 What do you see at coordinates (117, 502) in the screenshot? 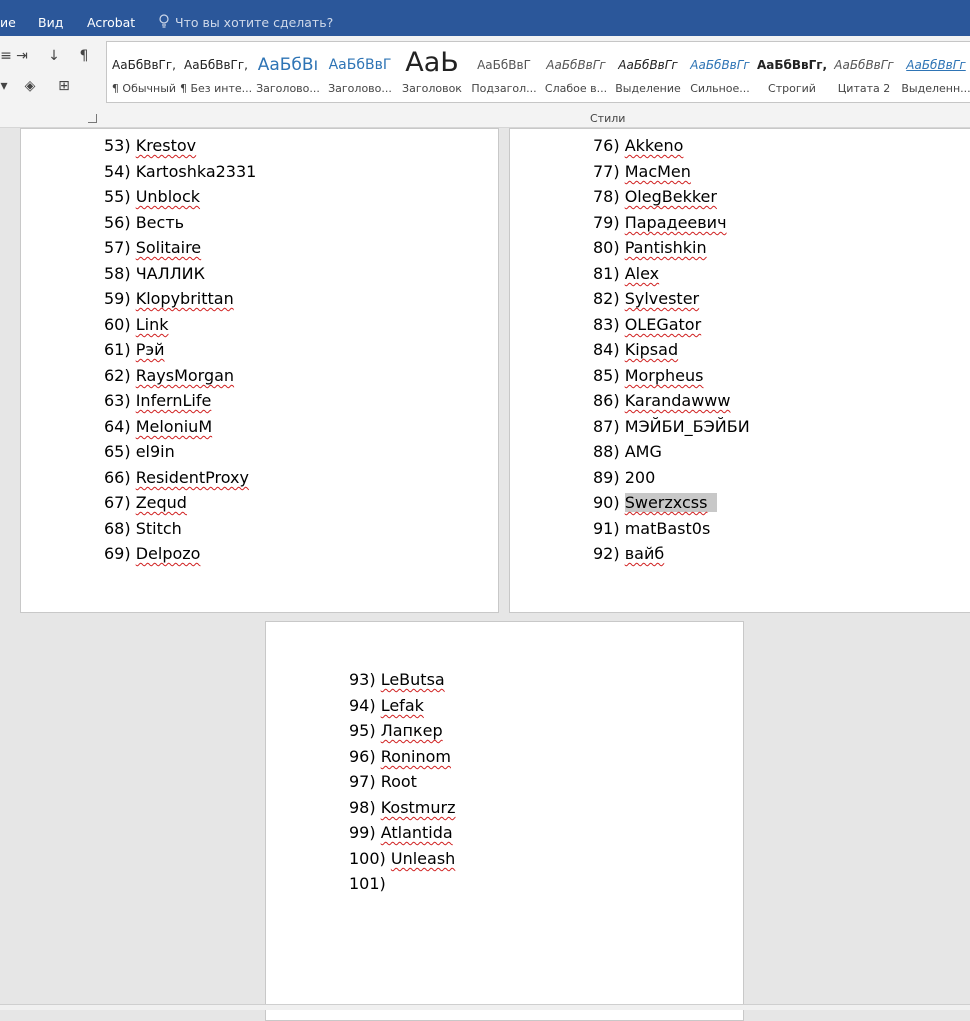
I see `item-number: 67)` at bounding box center [117, 502].